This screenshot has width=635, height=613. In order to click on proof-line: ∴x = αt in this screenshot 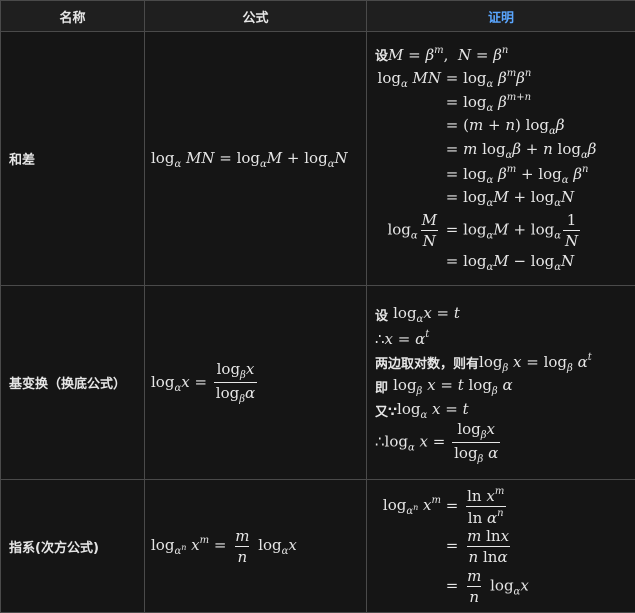, I will do `click(502, 339)`.